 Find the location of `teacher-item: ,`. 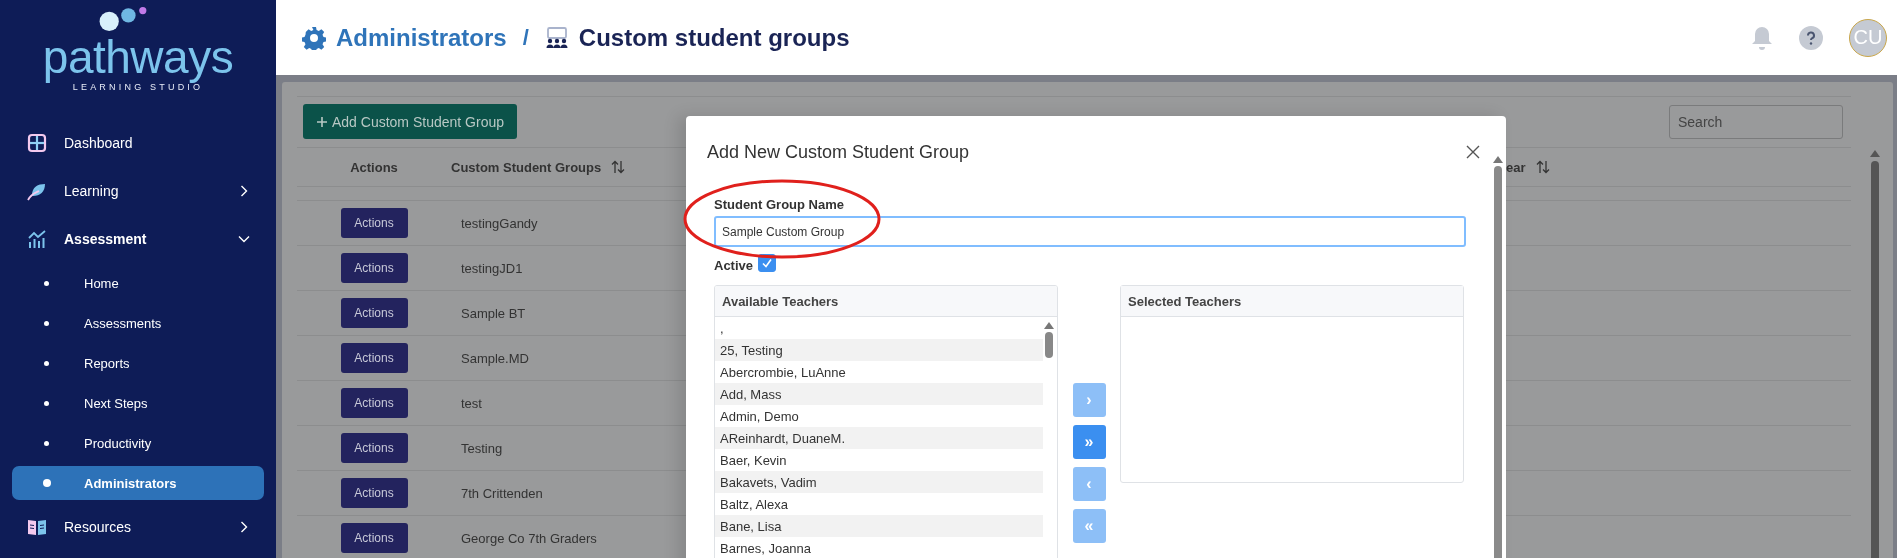

teacher-item: , is located at coordinates (879, 328).